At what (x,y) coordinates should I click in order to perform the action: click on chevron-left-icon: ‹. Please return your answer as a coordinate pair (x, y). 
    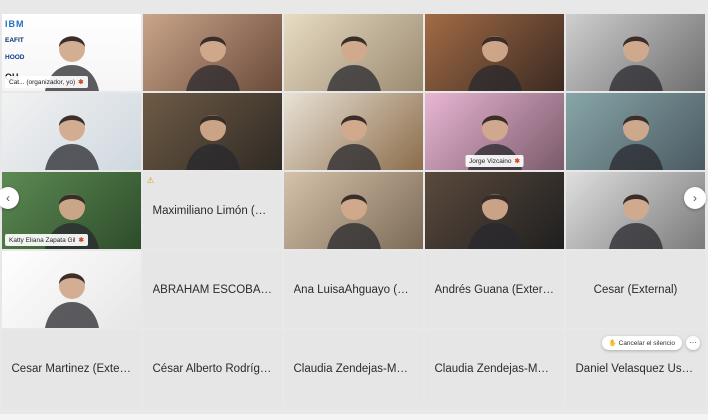
    Looking at the image, I should click on (8, 198).